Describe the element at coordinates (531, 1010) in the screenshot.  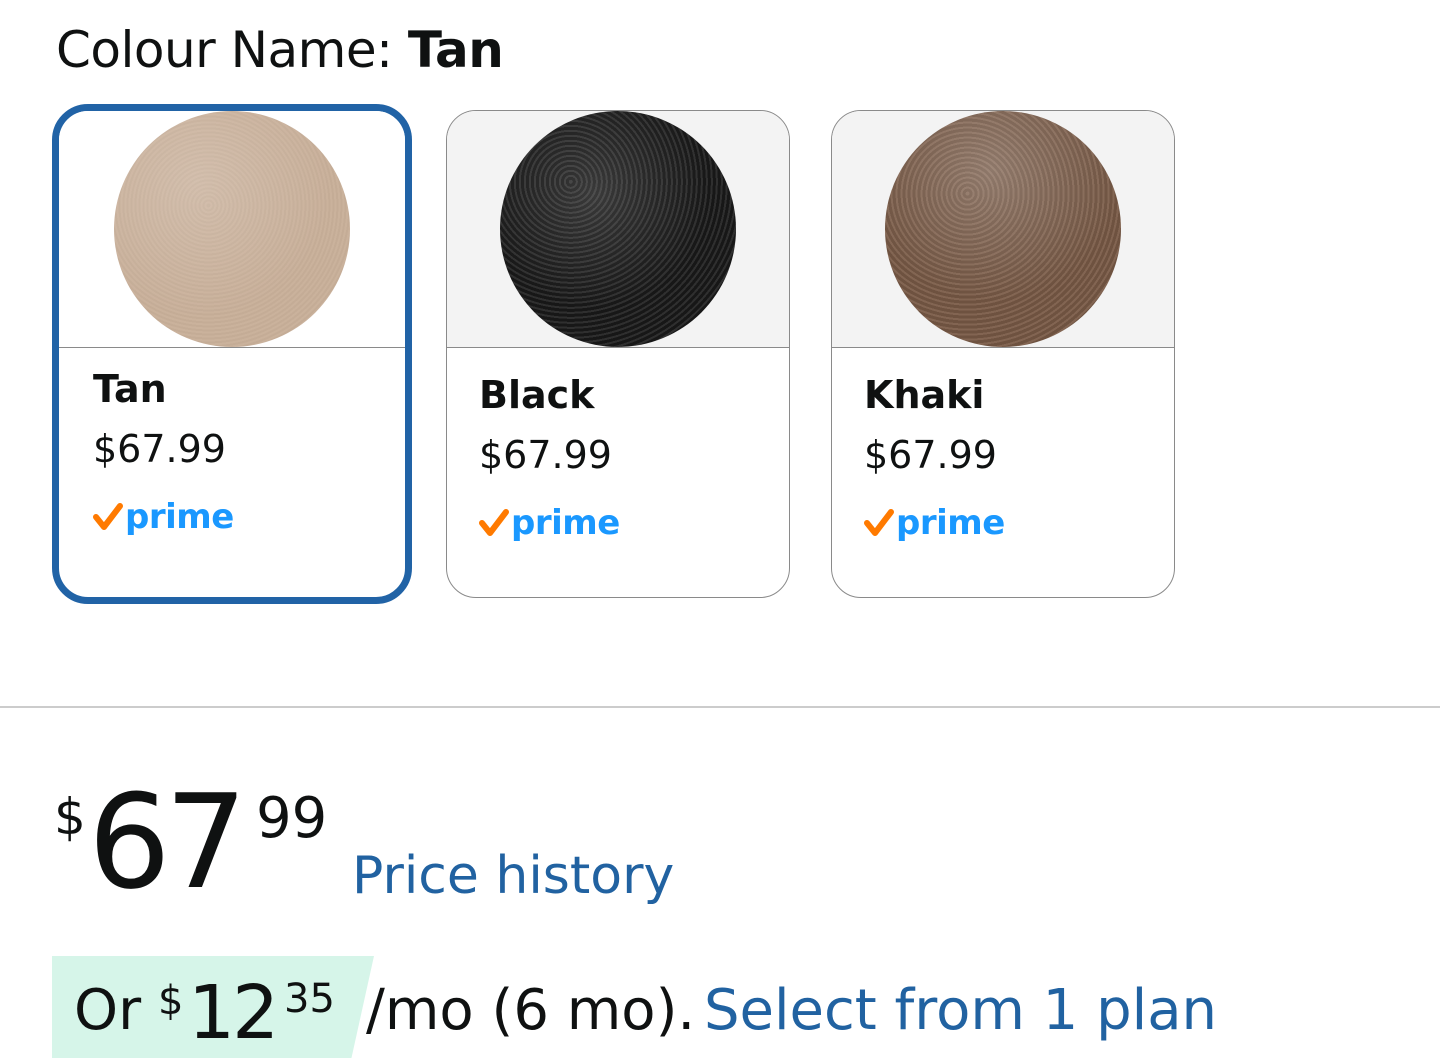
I see `installment-term: /mo (6 mo).` at that location.